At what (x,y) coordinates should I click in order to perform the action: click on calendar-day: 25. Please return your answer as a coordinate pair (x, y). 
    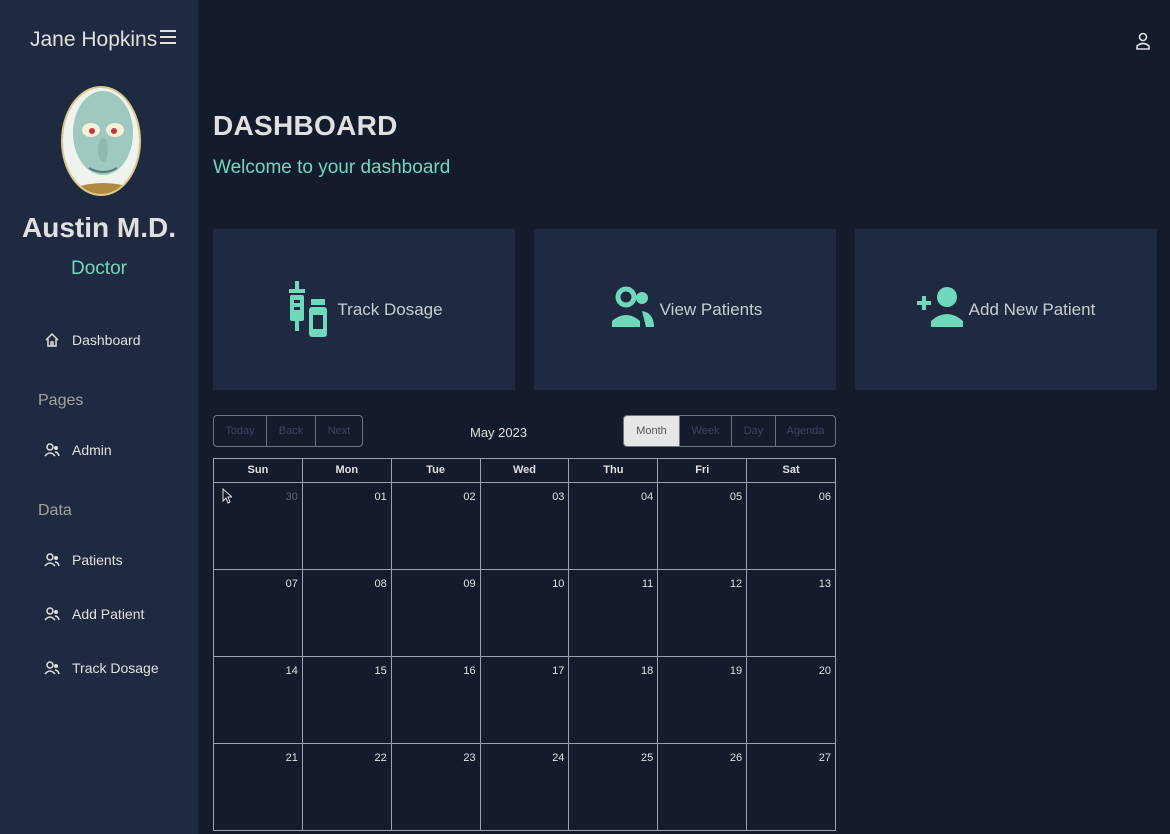
    Looking at the image, I should click on (614, 787).